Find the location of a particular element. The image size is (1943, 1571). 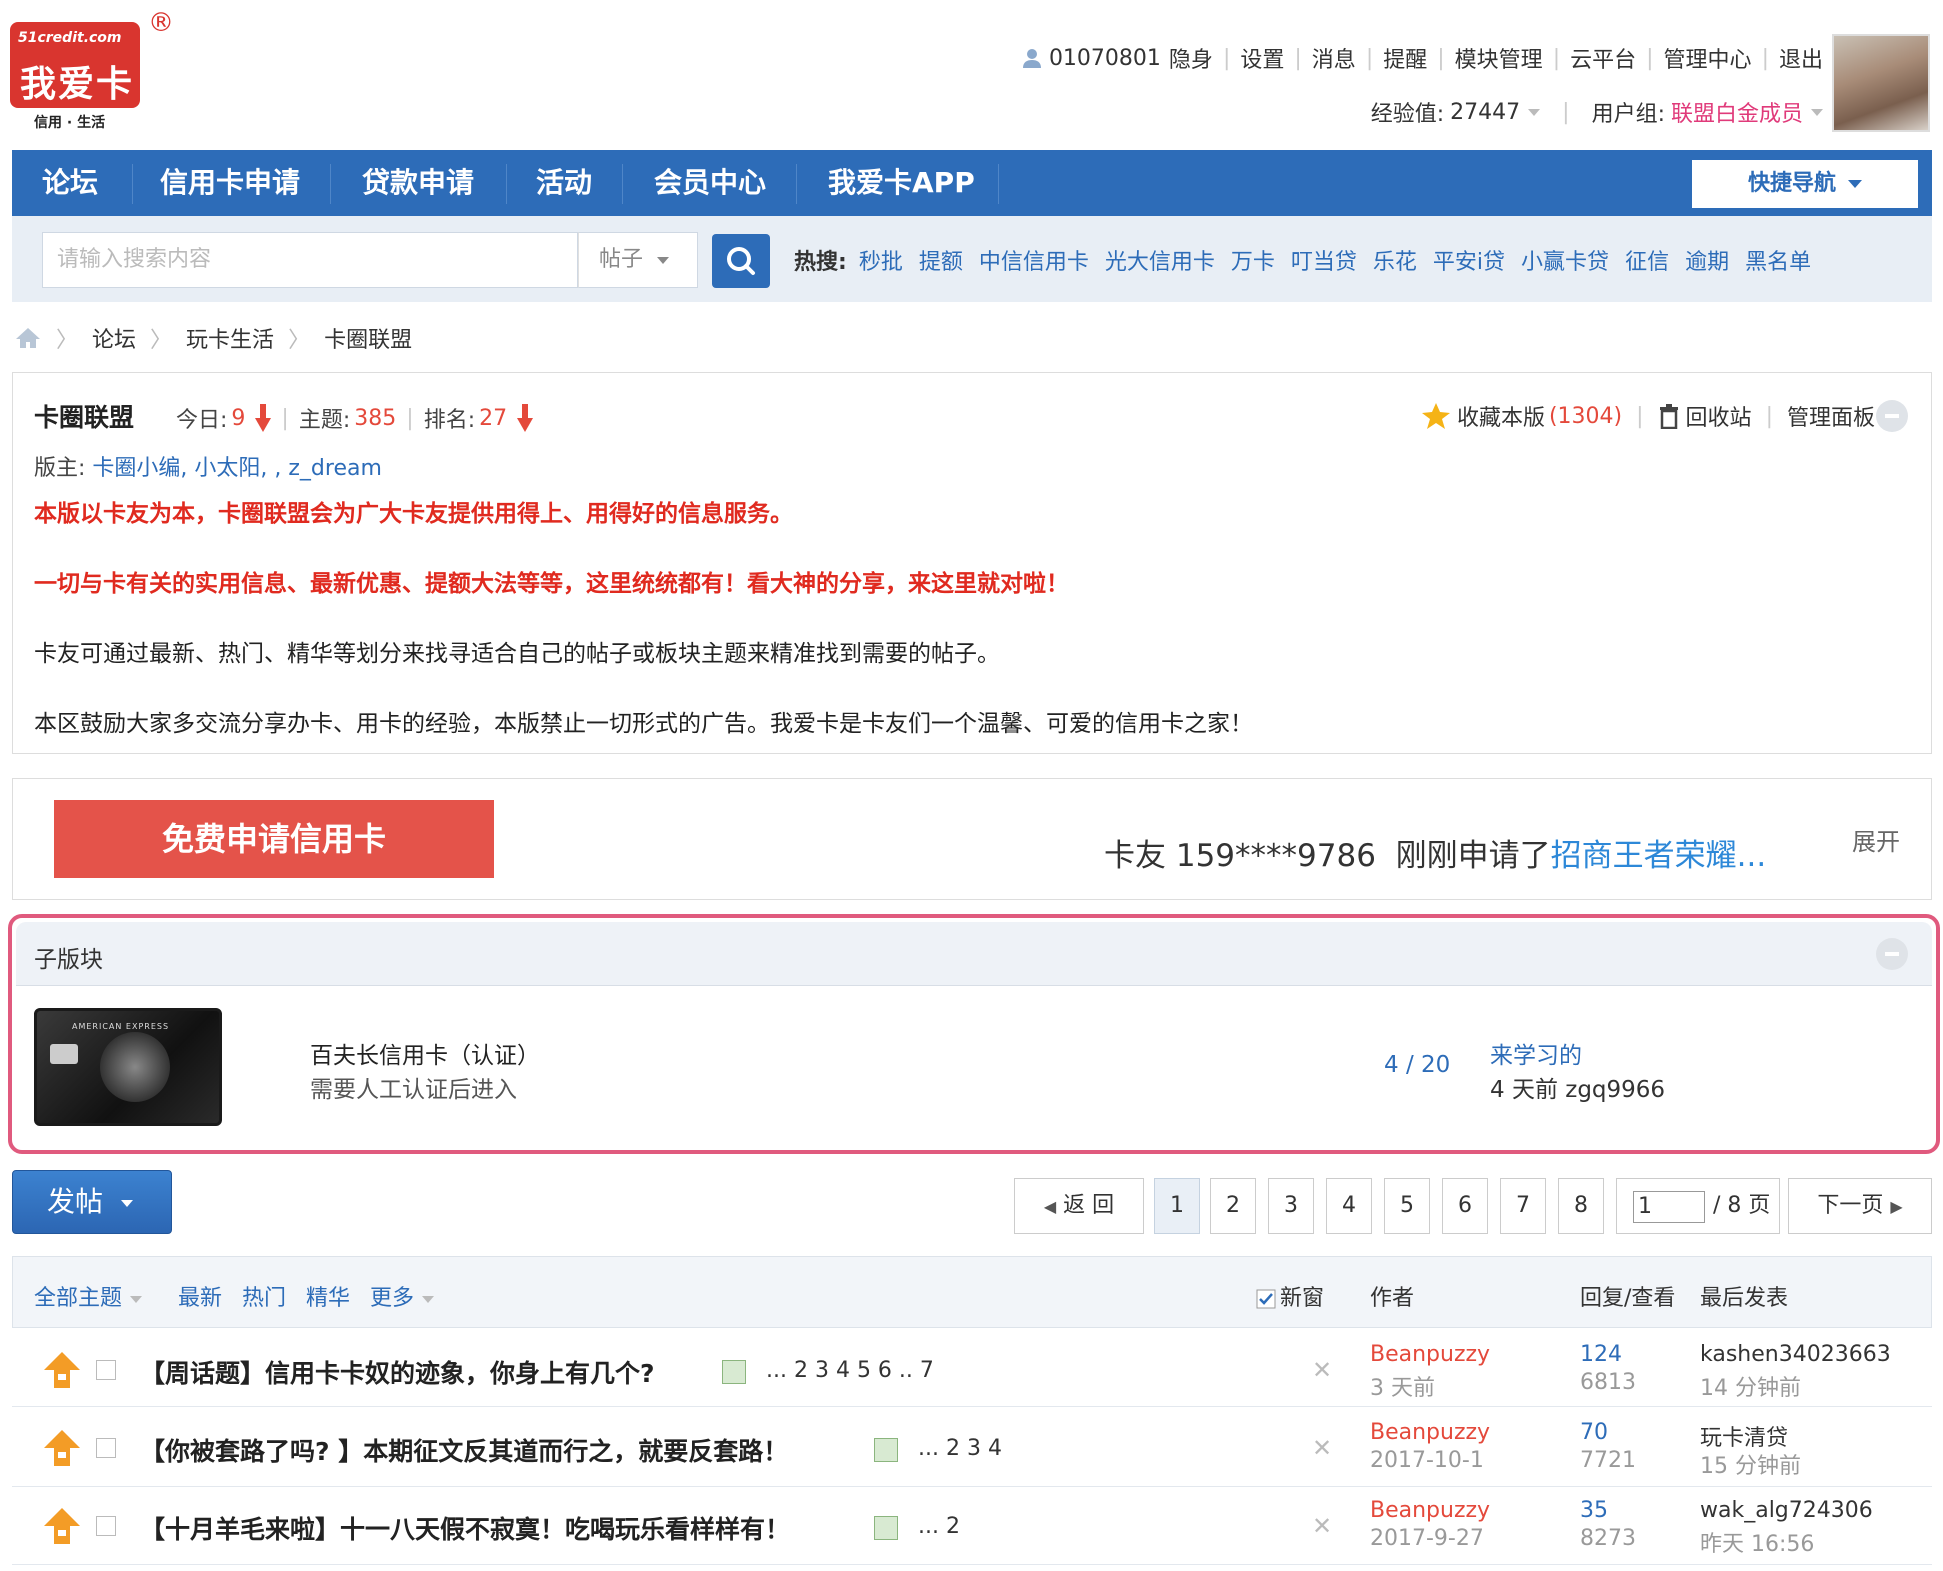

thread-date: 3 天前 is located at coordinates (1402, 1388).